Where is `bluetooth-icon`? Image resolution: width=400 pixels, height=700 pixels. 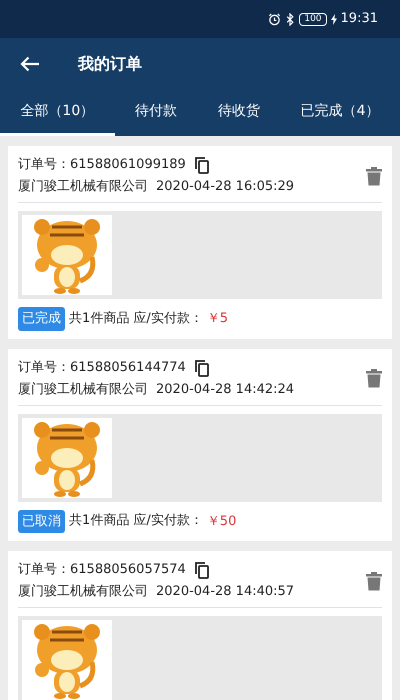 bluetooth-icon is located at coordinates (290, 19).